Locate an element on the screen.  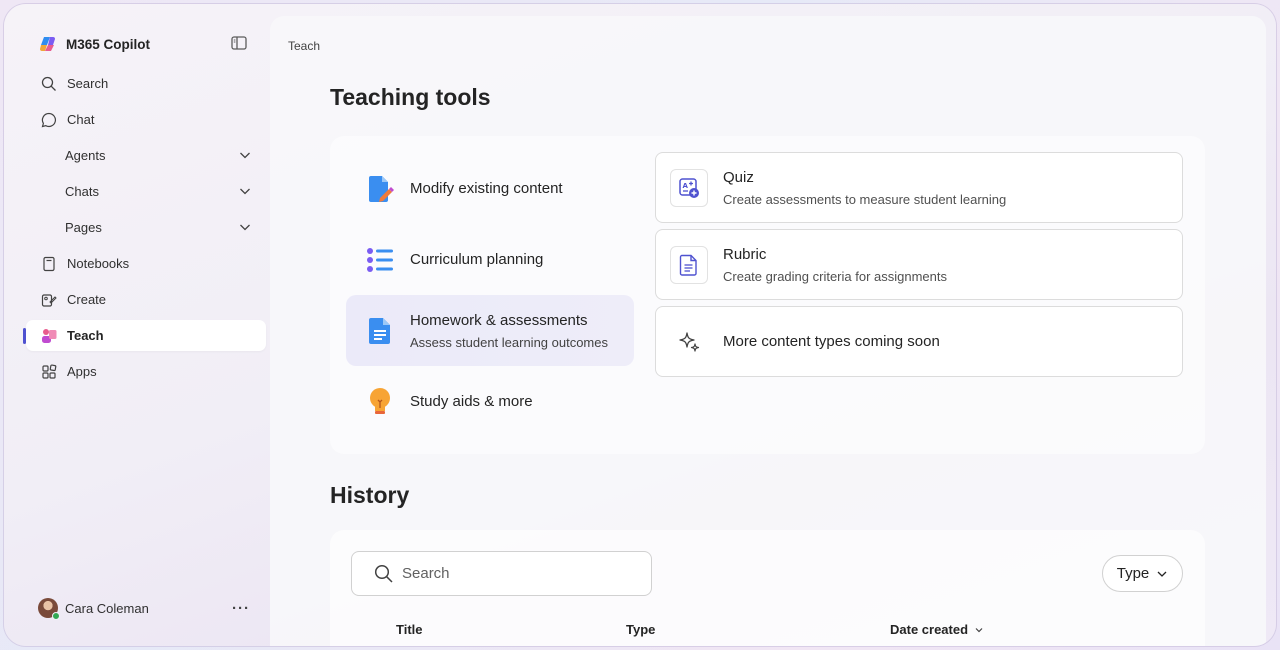
column-header-label: Type is located at coordinates (641, 629).